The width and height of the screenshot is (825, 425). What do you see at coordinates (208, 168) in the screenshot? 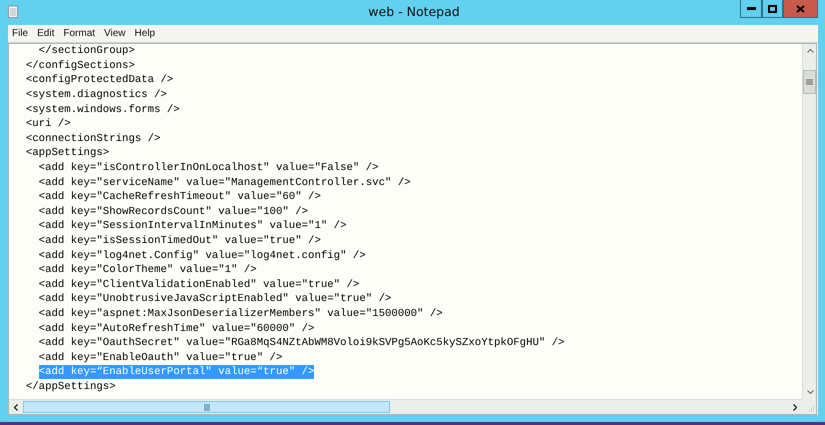
I see `code-line: <add key="isControllerInOnLocalhost" value="False" />` at bounding box center [208, 168].